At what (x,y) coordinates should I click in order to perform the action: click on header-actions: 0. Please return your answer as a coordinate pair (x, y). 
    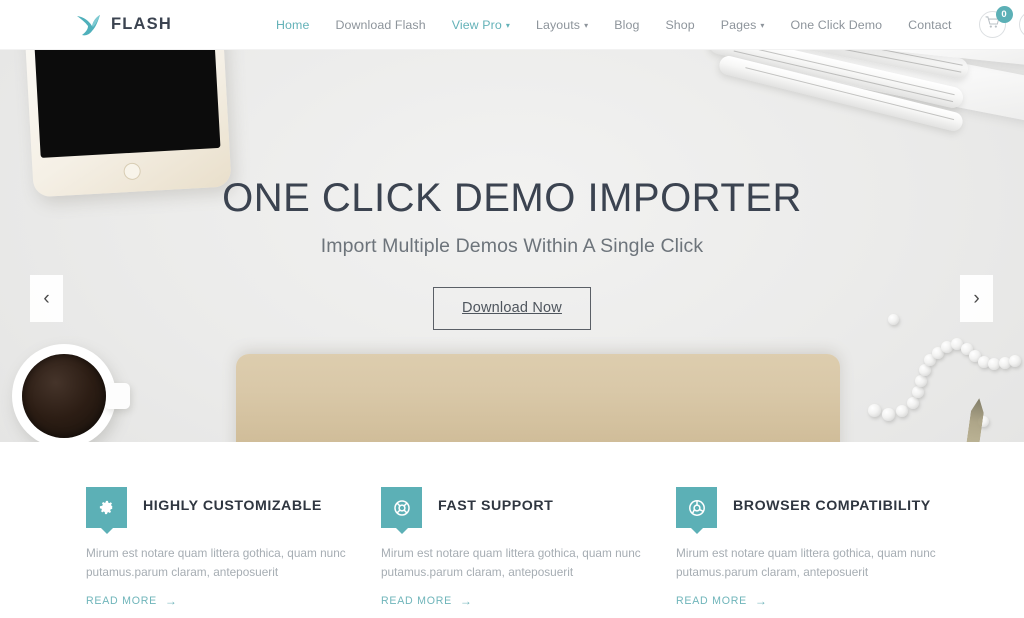
    Looking at the image, I should click on (1001, 22).